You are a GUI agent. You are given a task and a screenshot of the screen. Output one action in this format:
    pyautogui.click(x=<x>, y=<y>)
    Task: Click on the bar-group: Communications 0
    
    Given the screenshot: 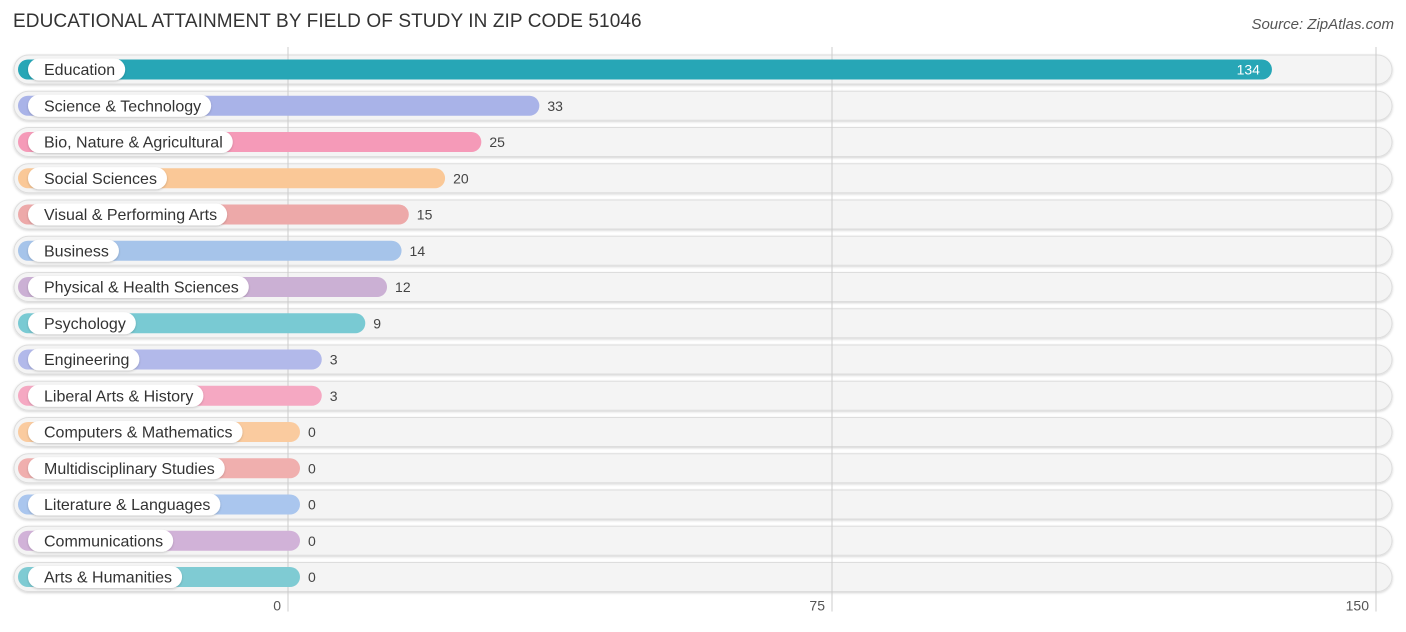 What is the action you would take?
    pyautogui.click(x=167, y=540)
    